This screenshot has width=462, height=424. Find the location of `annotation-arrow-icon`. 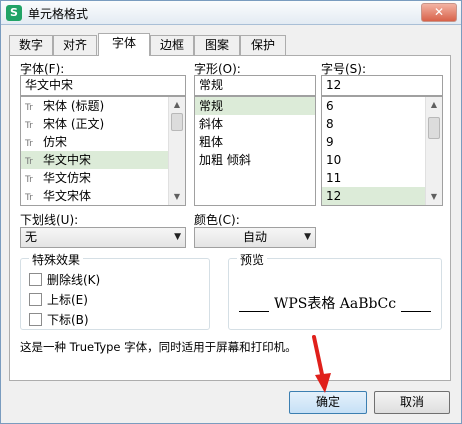

annotation-arrow-icon is located at coordinates (321, 364).